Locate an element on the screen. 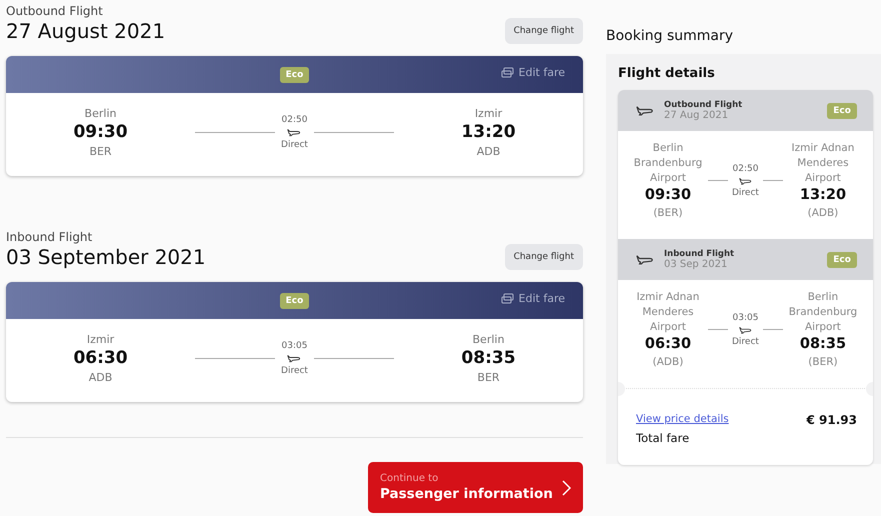  segment-label: Outbound Flight is located at coordinates (704, 105).